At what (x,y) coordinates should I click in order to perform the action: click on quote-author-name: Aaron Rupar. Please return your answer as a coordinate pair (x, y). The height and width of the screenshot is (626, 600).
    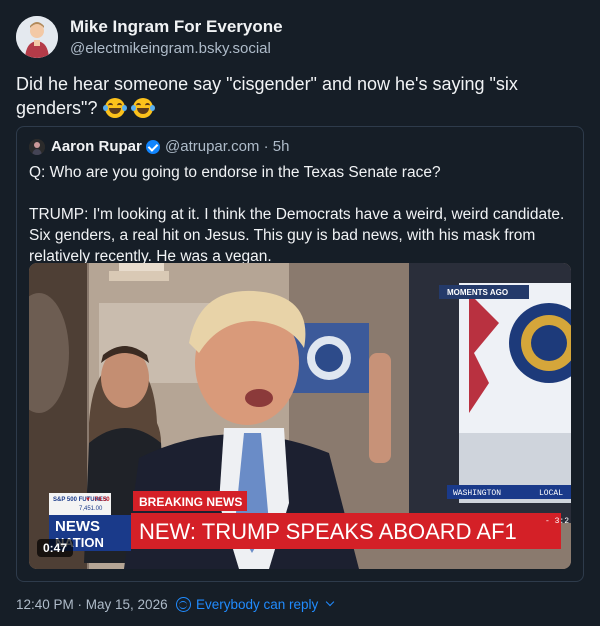
    Looking at the image, I should click on (96, 146).